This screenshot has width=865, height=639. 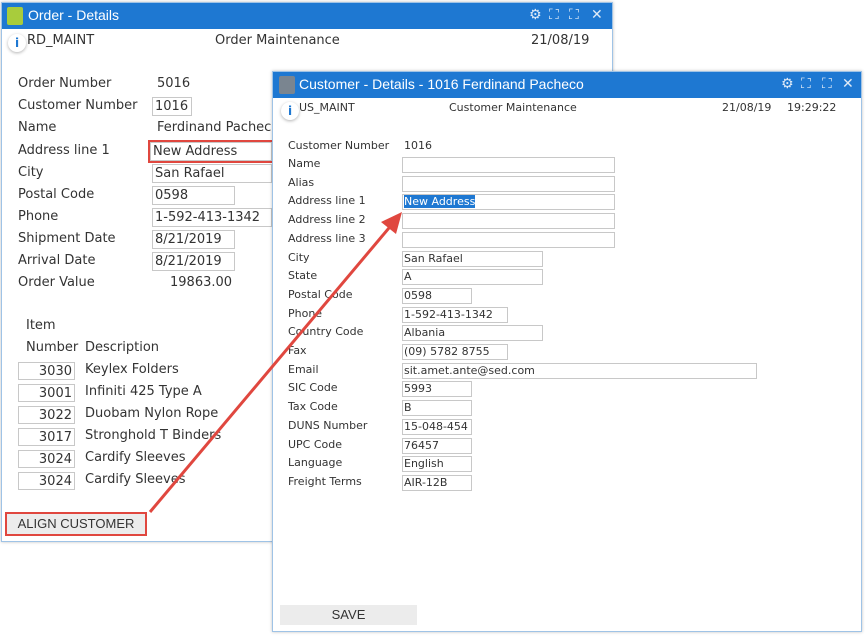 I want to click on customer-field-label: Tax Code, so click(x=313, y=407).